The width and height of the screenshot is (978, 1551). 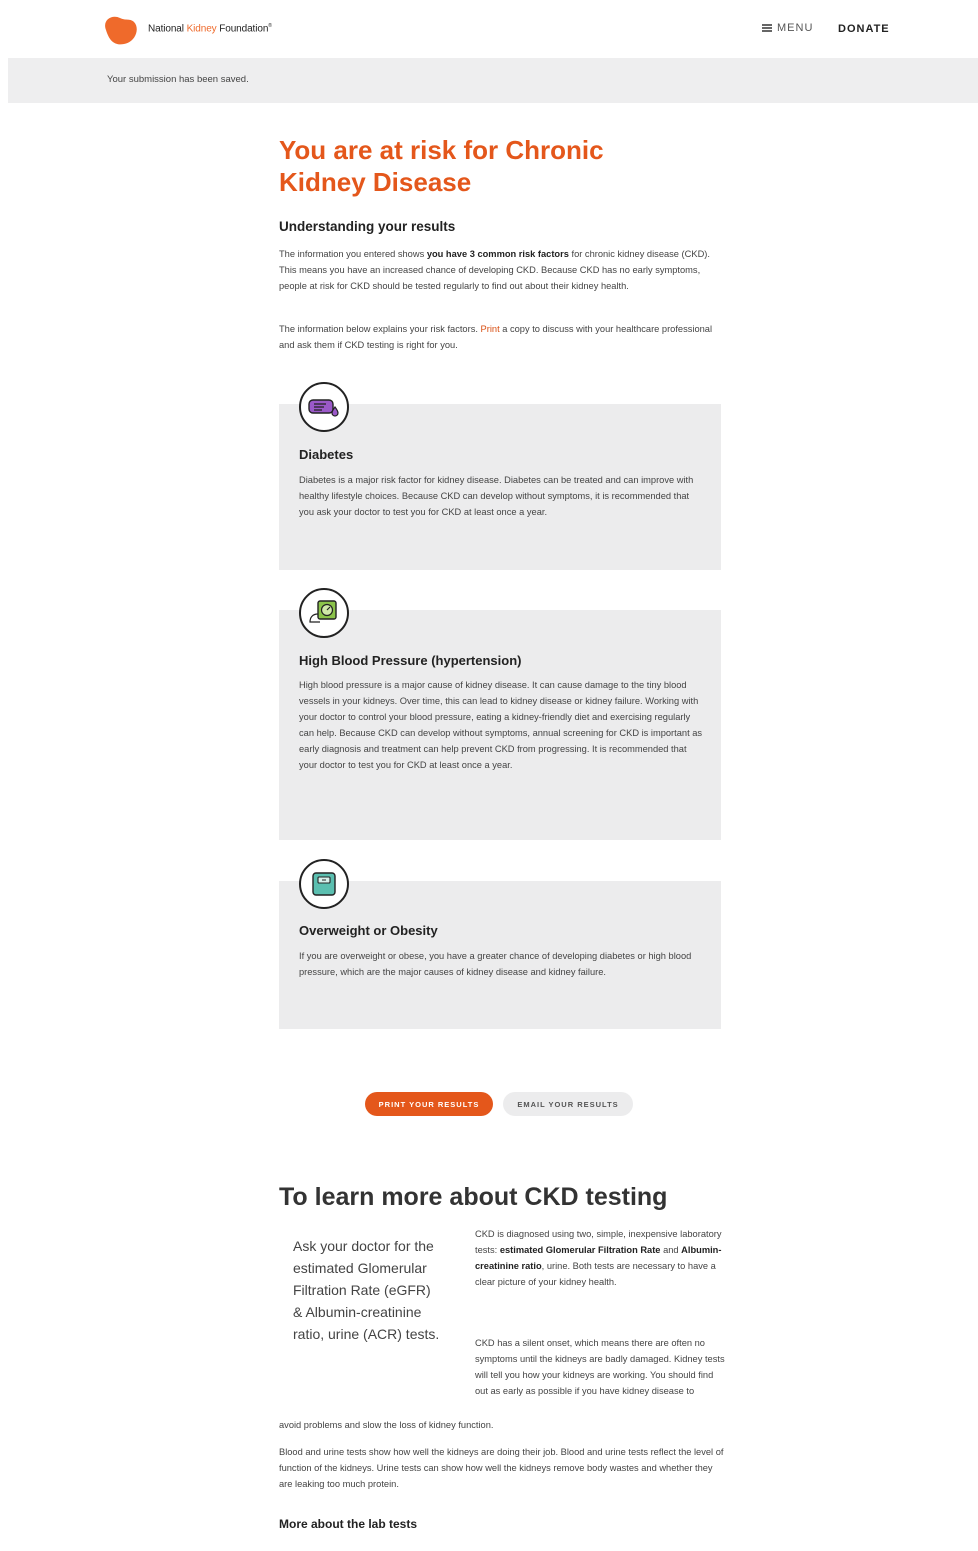 What do you see at coordinates (568, 1104) in the screenshot?
I see `email-results-button: EMAIL YOUR RESULTS` at bounding box center [568, 1104].